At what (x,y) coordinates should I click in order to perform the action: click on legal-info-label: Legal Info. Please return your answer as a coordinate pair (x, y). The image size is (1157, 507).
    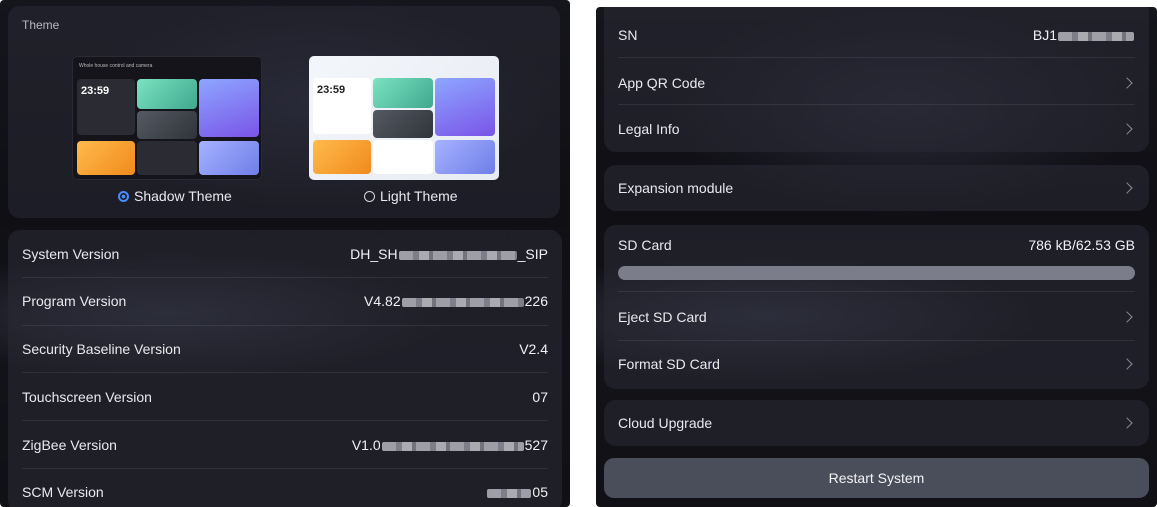
    Looking at the image, I should click on (649, 129).